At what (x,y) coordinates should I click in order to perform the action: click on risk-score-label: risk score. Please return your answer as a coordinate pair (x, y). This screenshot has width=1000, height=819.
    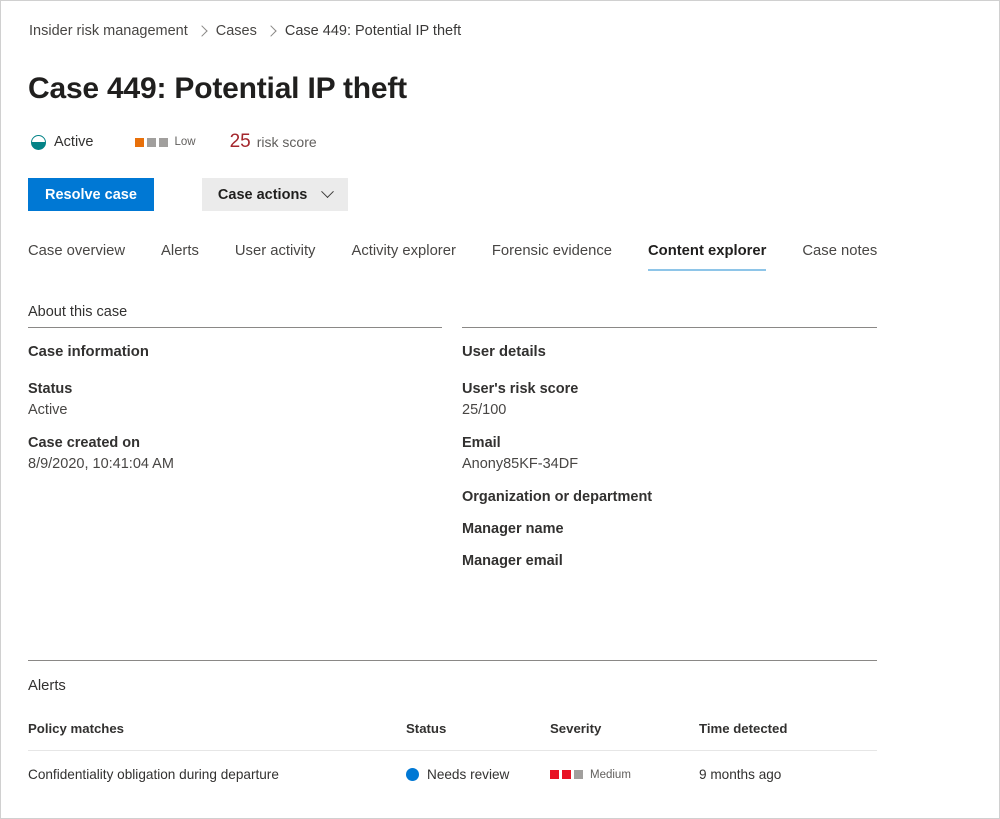
    Looking at the image, I should click on (286, 142).